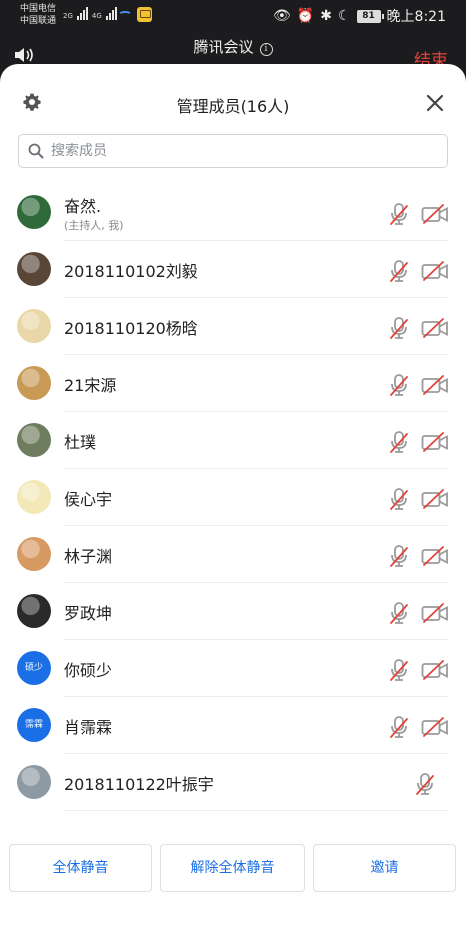  What do you see at coordinates (90, 13) in the screenshot?
I see `signal-indicators: 2G 4G` at bounding box center [90, 13].